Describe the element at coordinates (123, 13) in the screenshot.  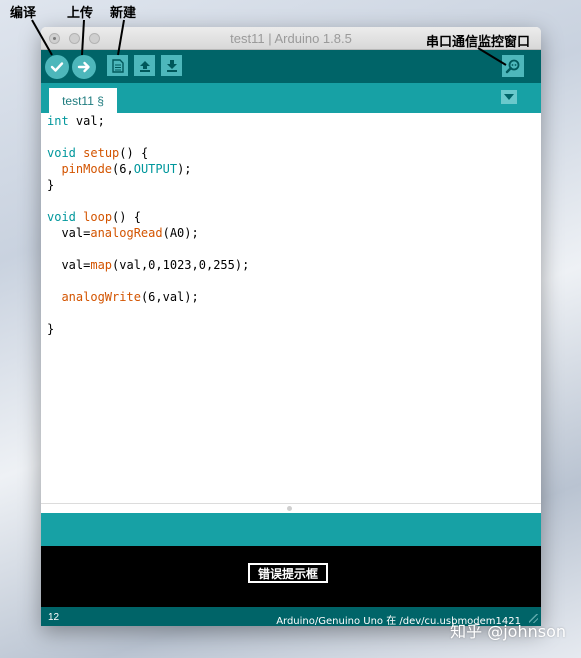
I see `new-annotation: 新建` at that location.